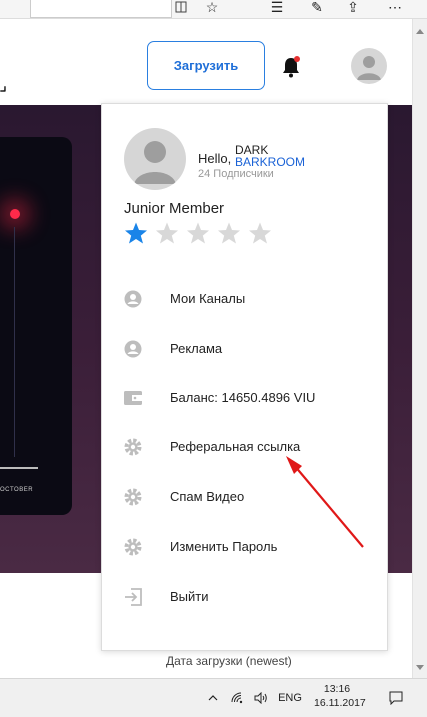 Image resolution: width=427 pixels, height=717 pixels. I want to click on menu-item-label: Выйти, so click(189, 596).